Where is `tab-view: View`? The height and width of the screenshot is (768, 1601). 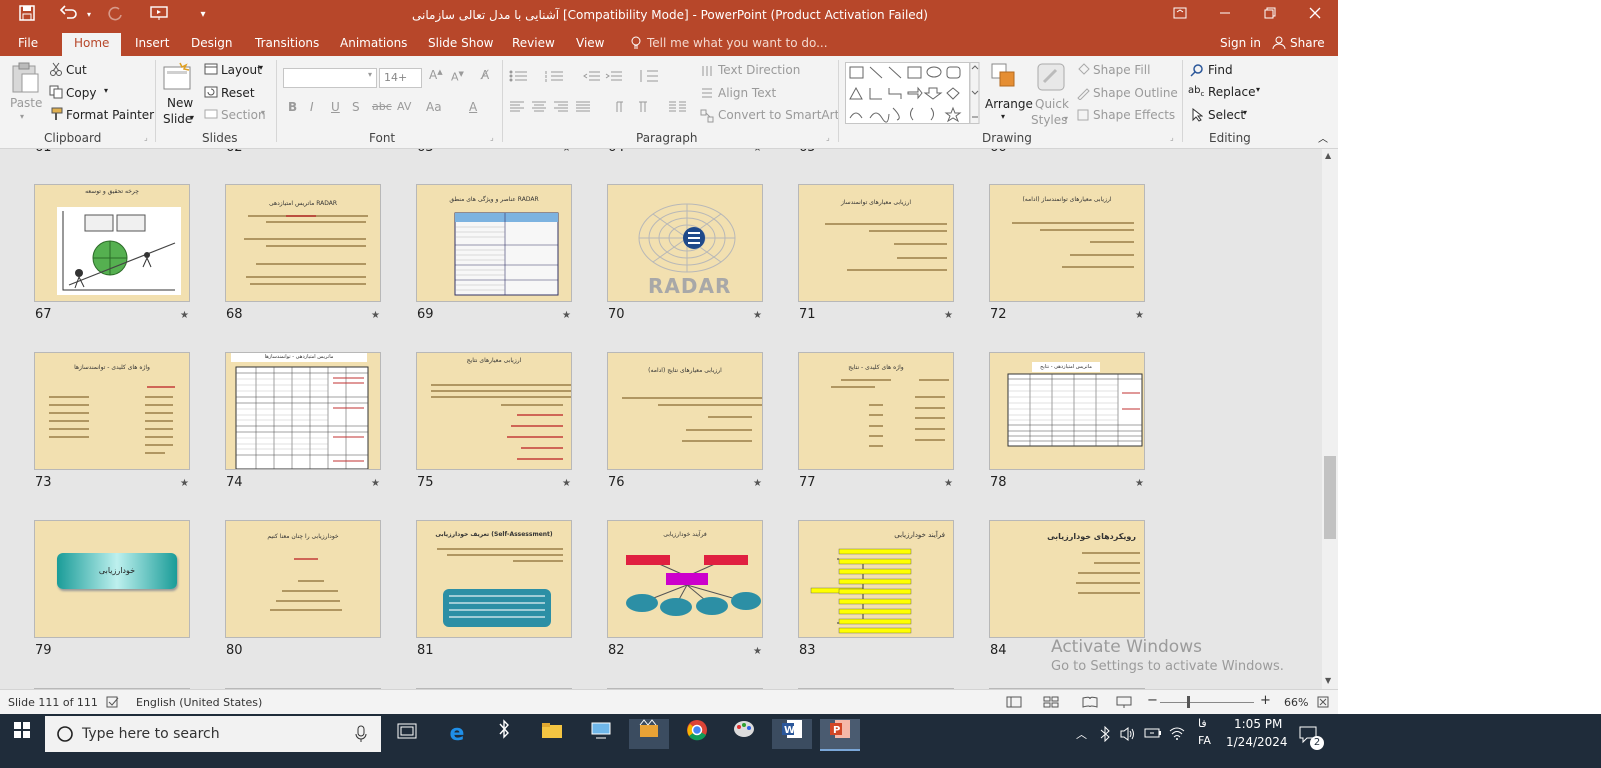 tab-view: View is located at coordinates (590, 43).